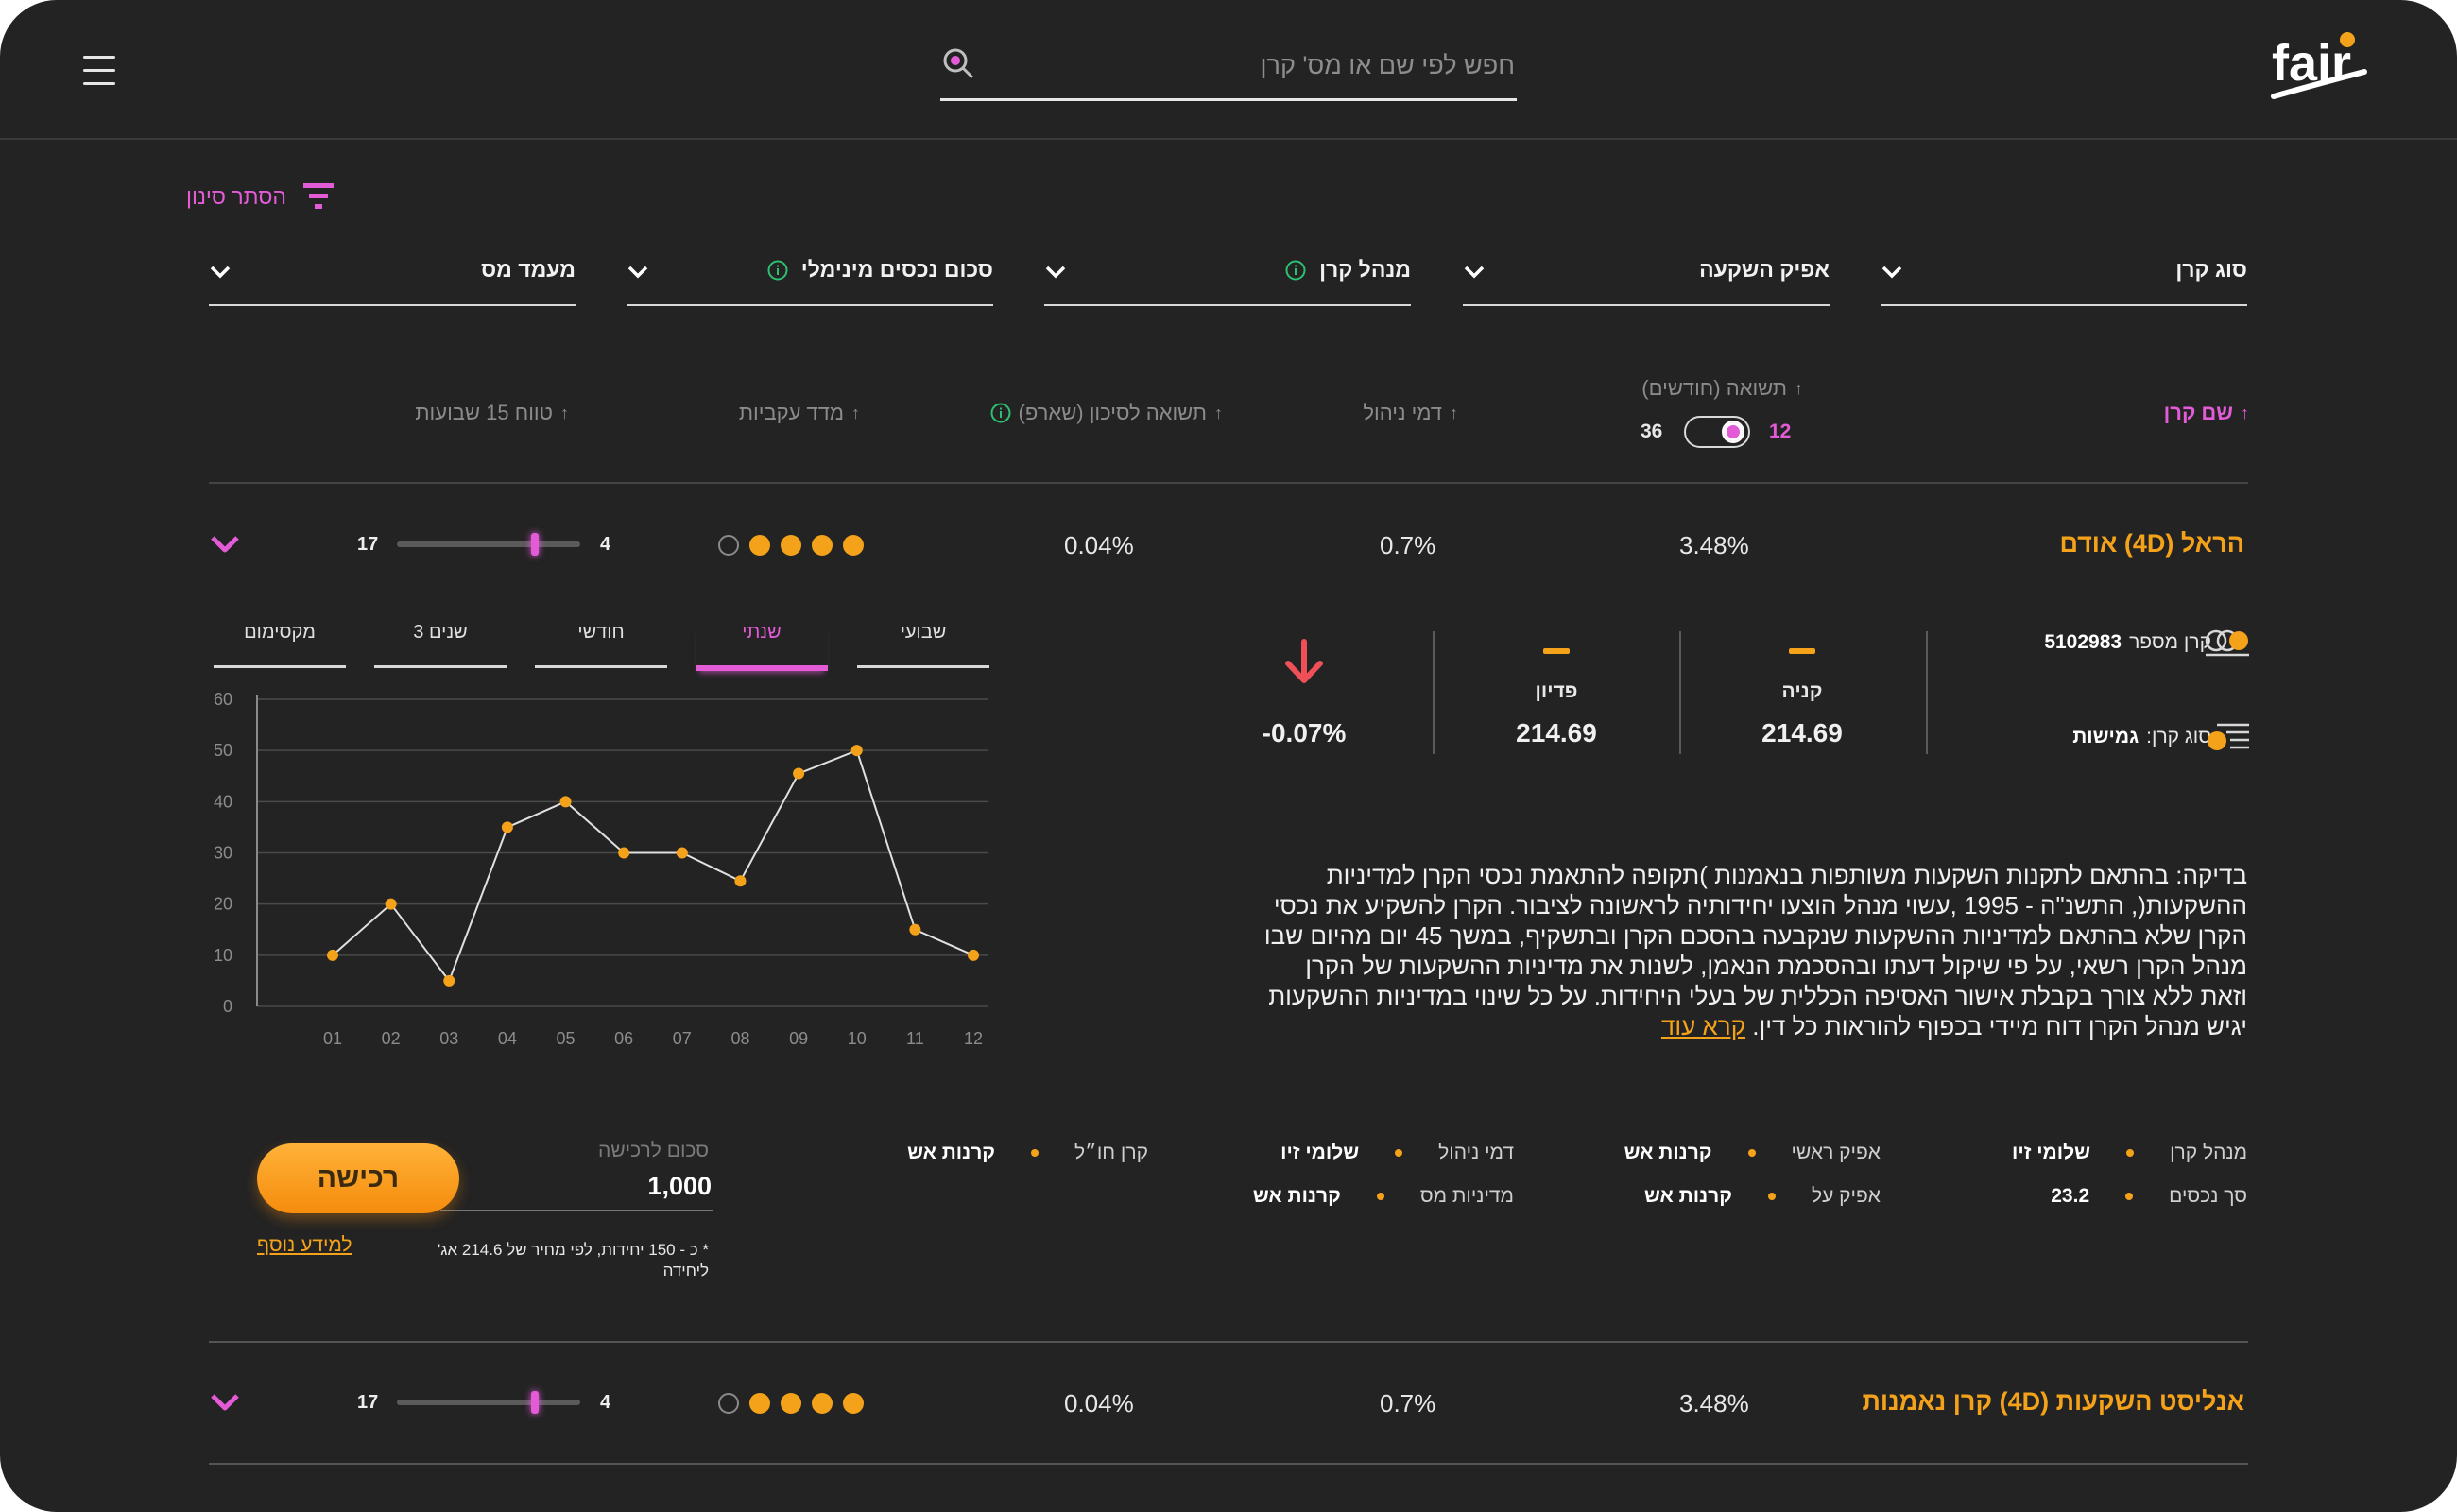 This screenshot has height=1512, width=2457. Describe the element at coordinates (1714, 388) in the screenshot. I see `column-header-label: תשואה (חודשים)` at that location.